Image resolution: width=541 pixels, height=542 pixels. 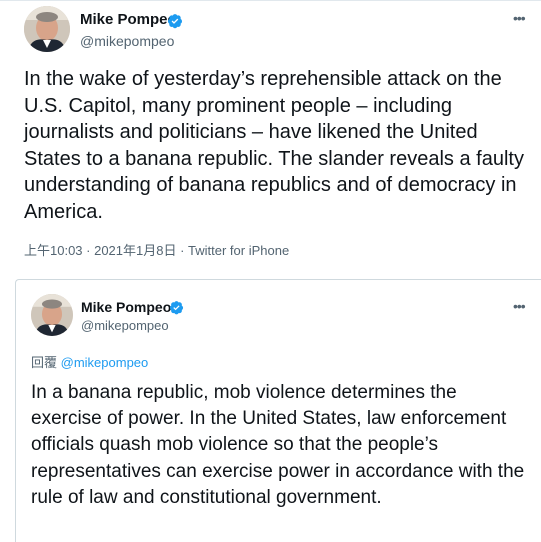 I want to click on replying-label: 回覆, so click(x=44, y=362).